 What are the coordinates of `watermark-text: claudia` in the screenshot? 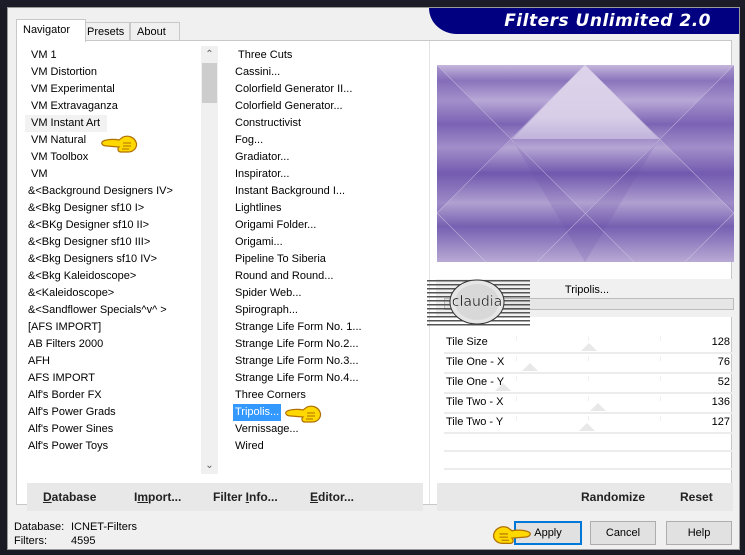 It's located at (477, 302).